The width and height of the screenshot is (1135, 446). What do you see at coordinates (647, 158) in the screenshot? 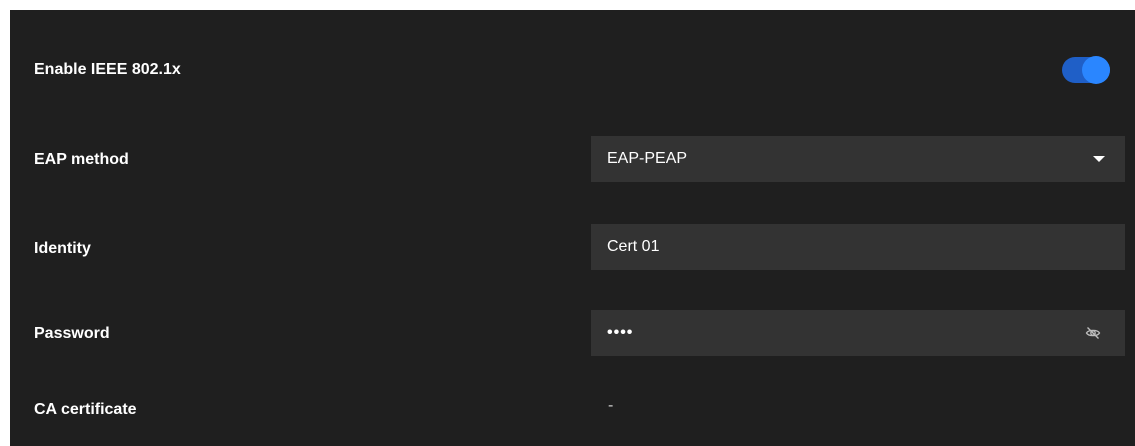
I see `eap-method-value: EAP-PEAP` at bounding box center [647, 158].